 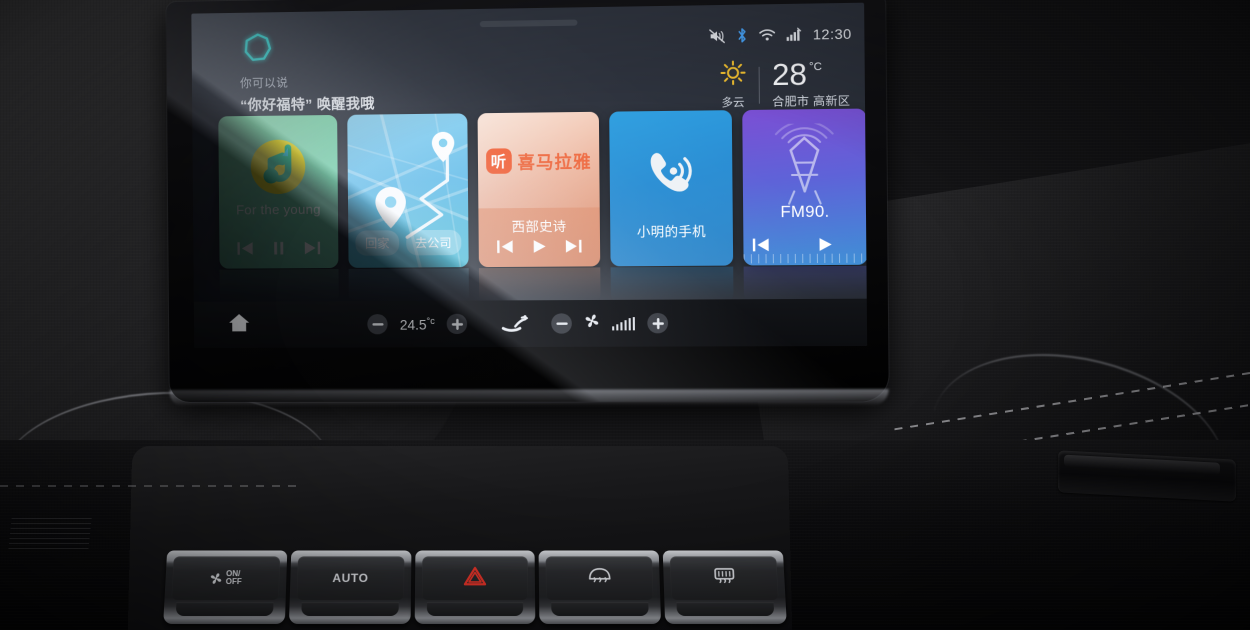 What do you see at coordinates (815, 66) in the screenshot?
I see `weather-unit: °C` at bounding box center [815, 66].